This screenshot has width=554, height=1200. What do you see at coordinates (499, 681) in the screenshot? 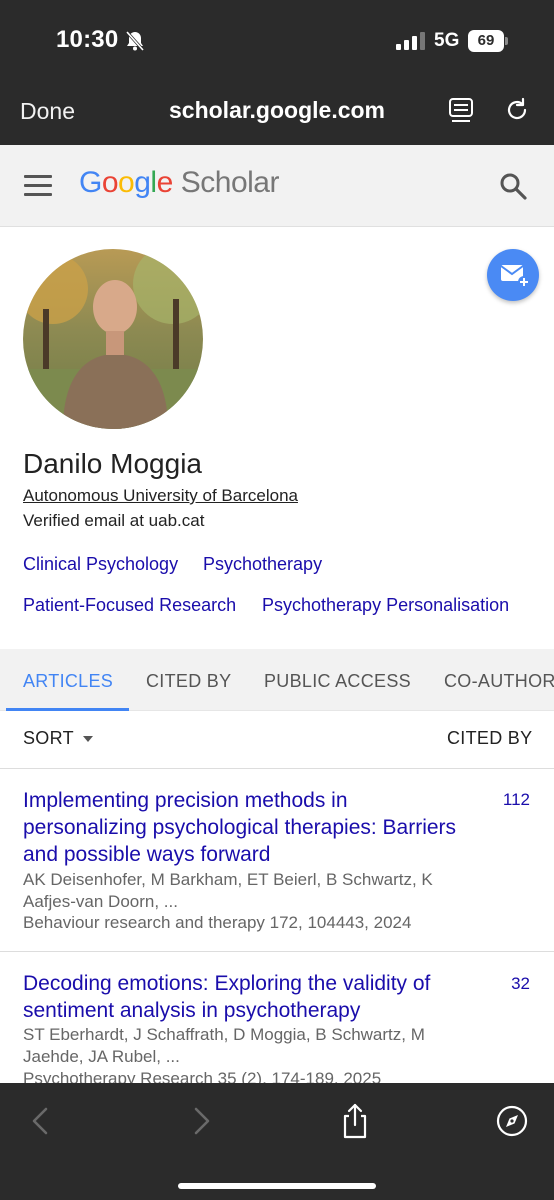
I see `tab-co-authors: CO-AUTHORS` at bounding box center [499, 681].